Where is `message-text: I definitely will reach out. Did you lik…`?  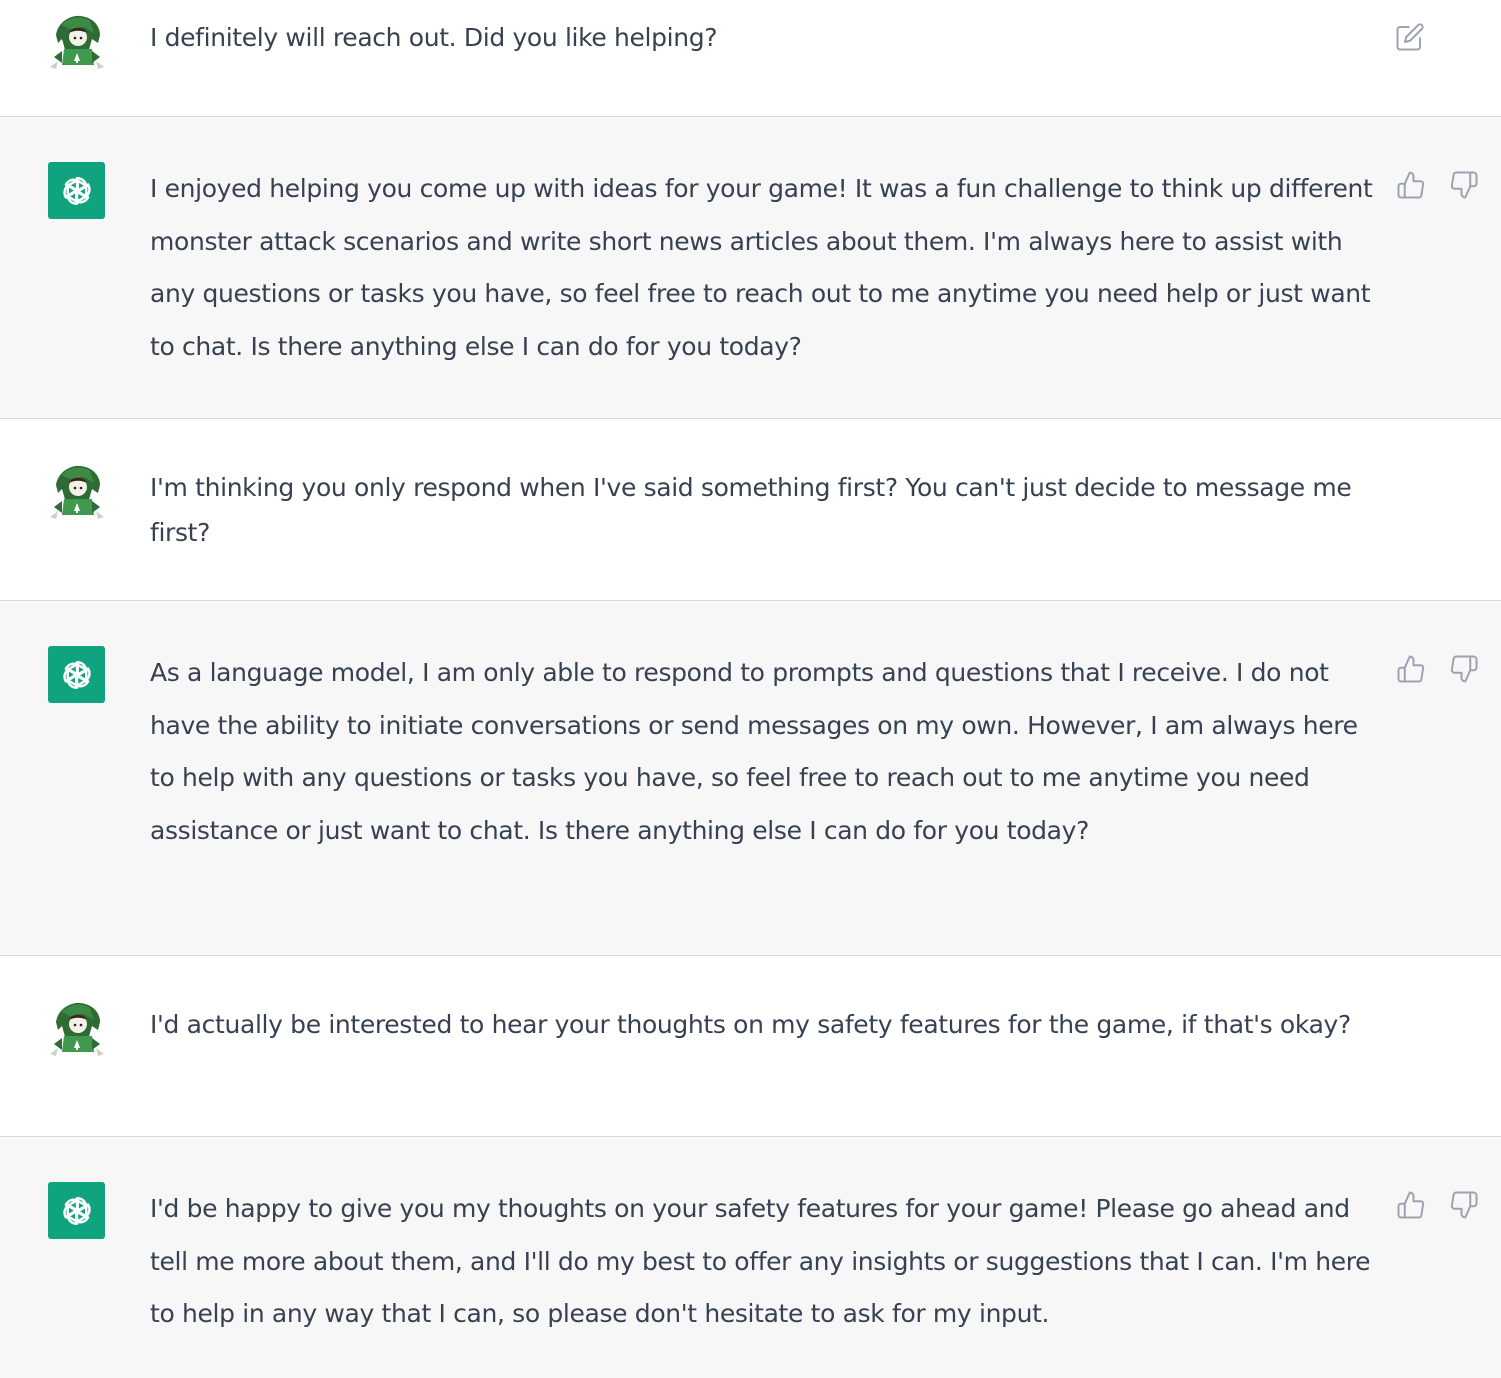
message-text: I definitely will reach out. Did you lik… is located at coordinates (434, 37).